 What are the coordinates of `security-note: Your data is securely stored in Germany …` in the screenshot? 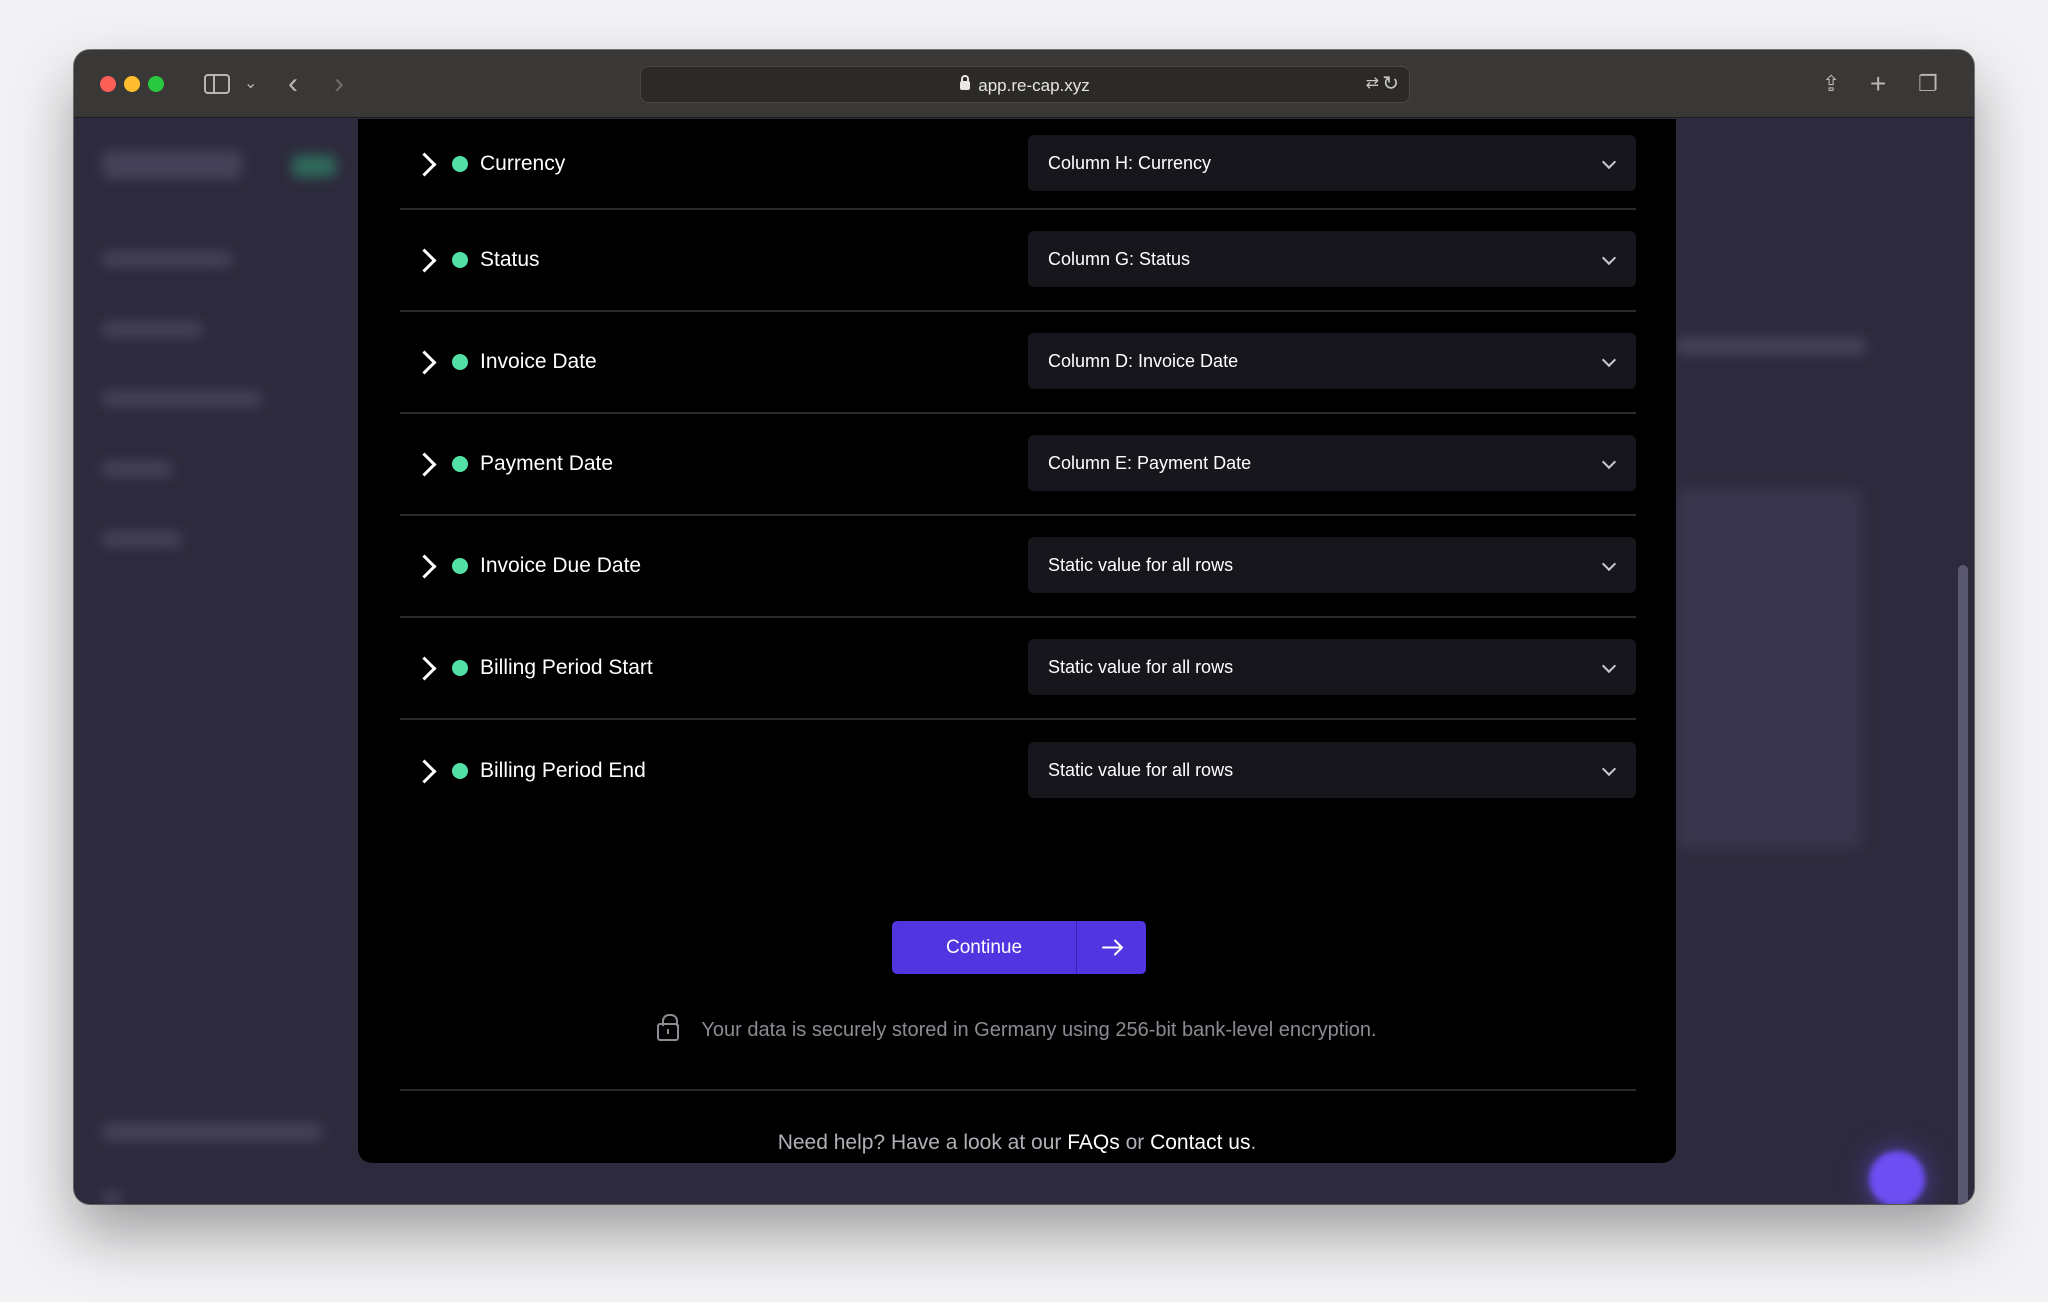 It's located at (1017, 1029).